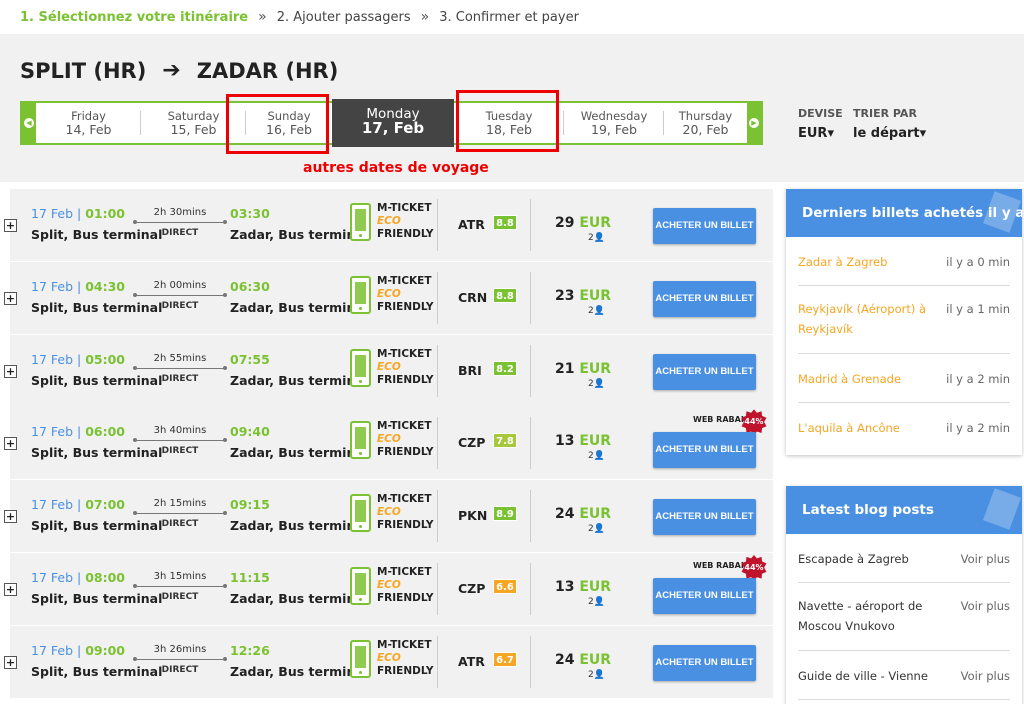 This screenshot has height=704, width=1024. I want to click on rating-badge: 8.9, so click(505, 514).